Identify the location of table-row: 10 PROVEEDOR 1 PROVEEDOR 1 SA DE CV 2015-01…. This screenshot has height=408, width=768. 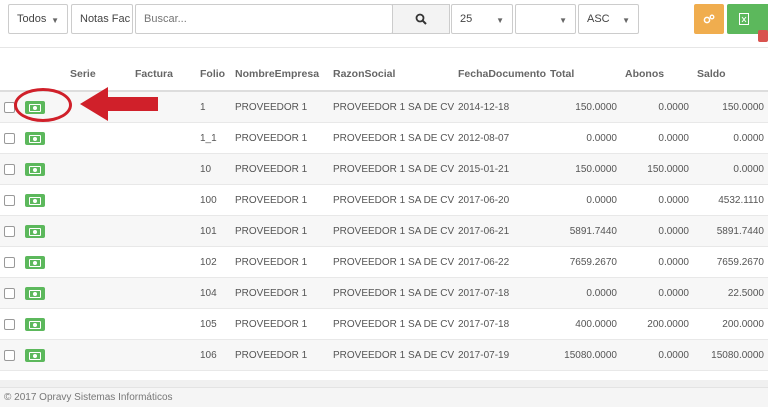
(384, 169).